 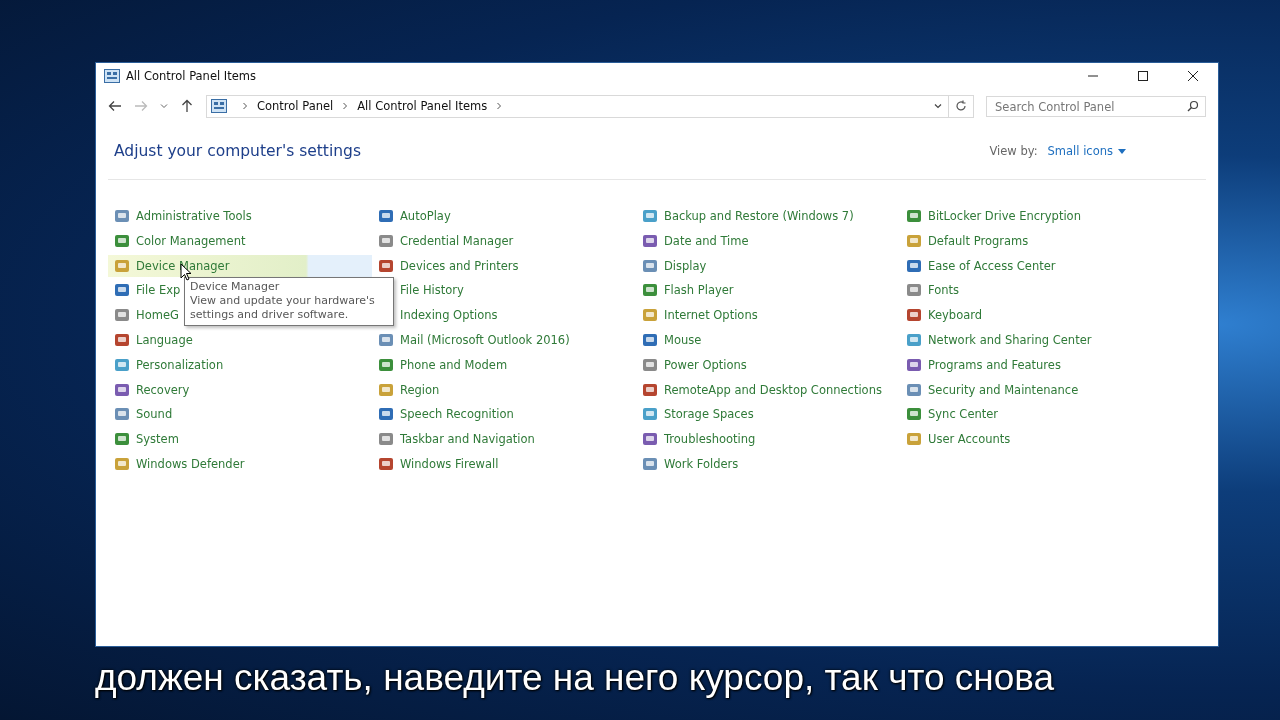 What do you see at coordinates (240, 265) in the screenshot?
I see `control-panel-item: Device Manager` at bounding box center [240, 265].